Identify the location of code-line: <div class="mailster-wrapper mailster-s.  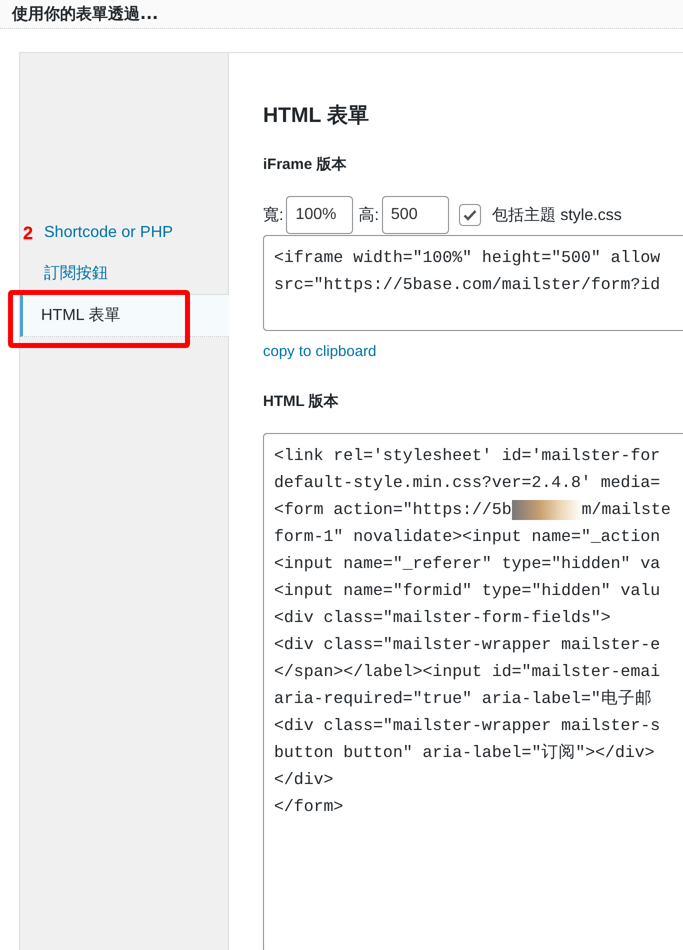
(467, 726).